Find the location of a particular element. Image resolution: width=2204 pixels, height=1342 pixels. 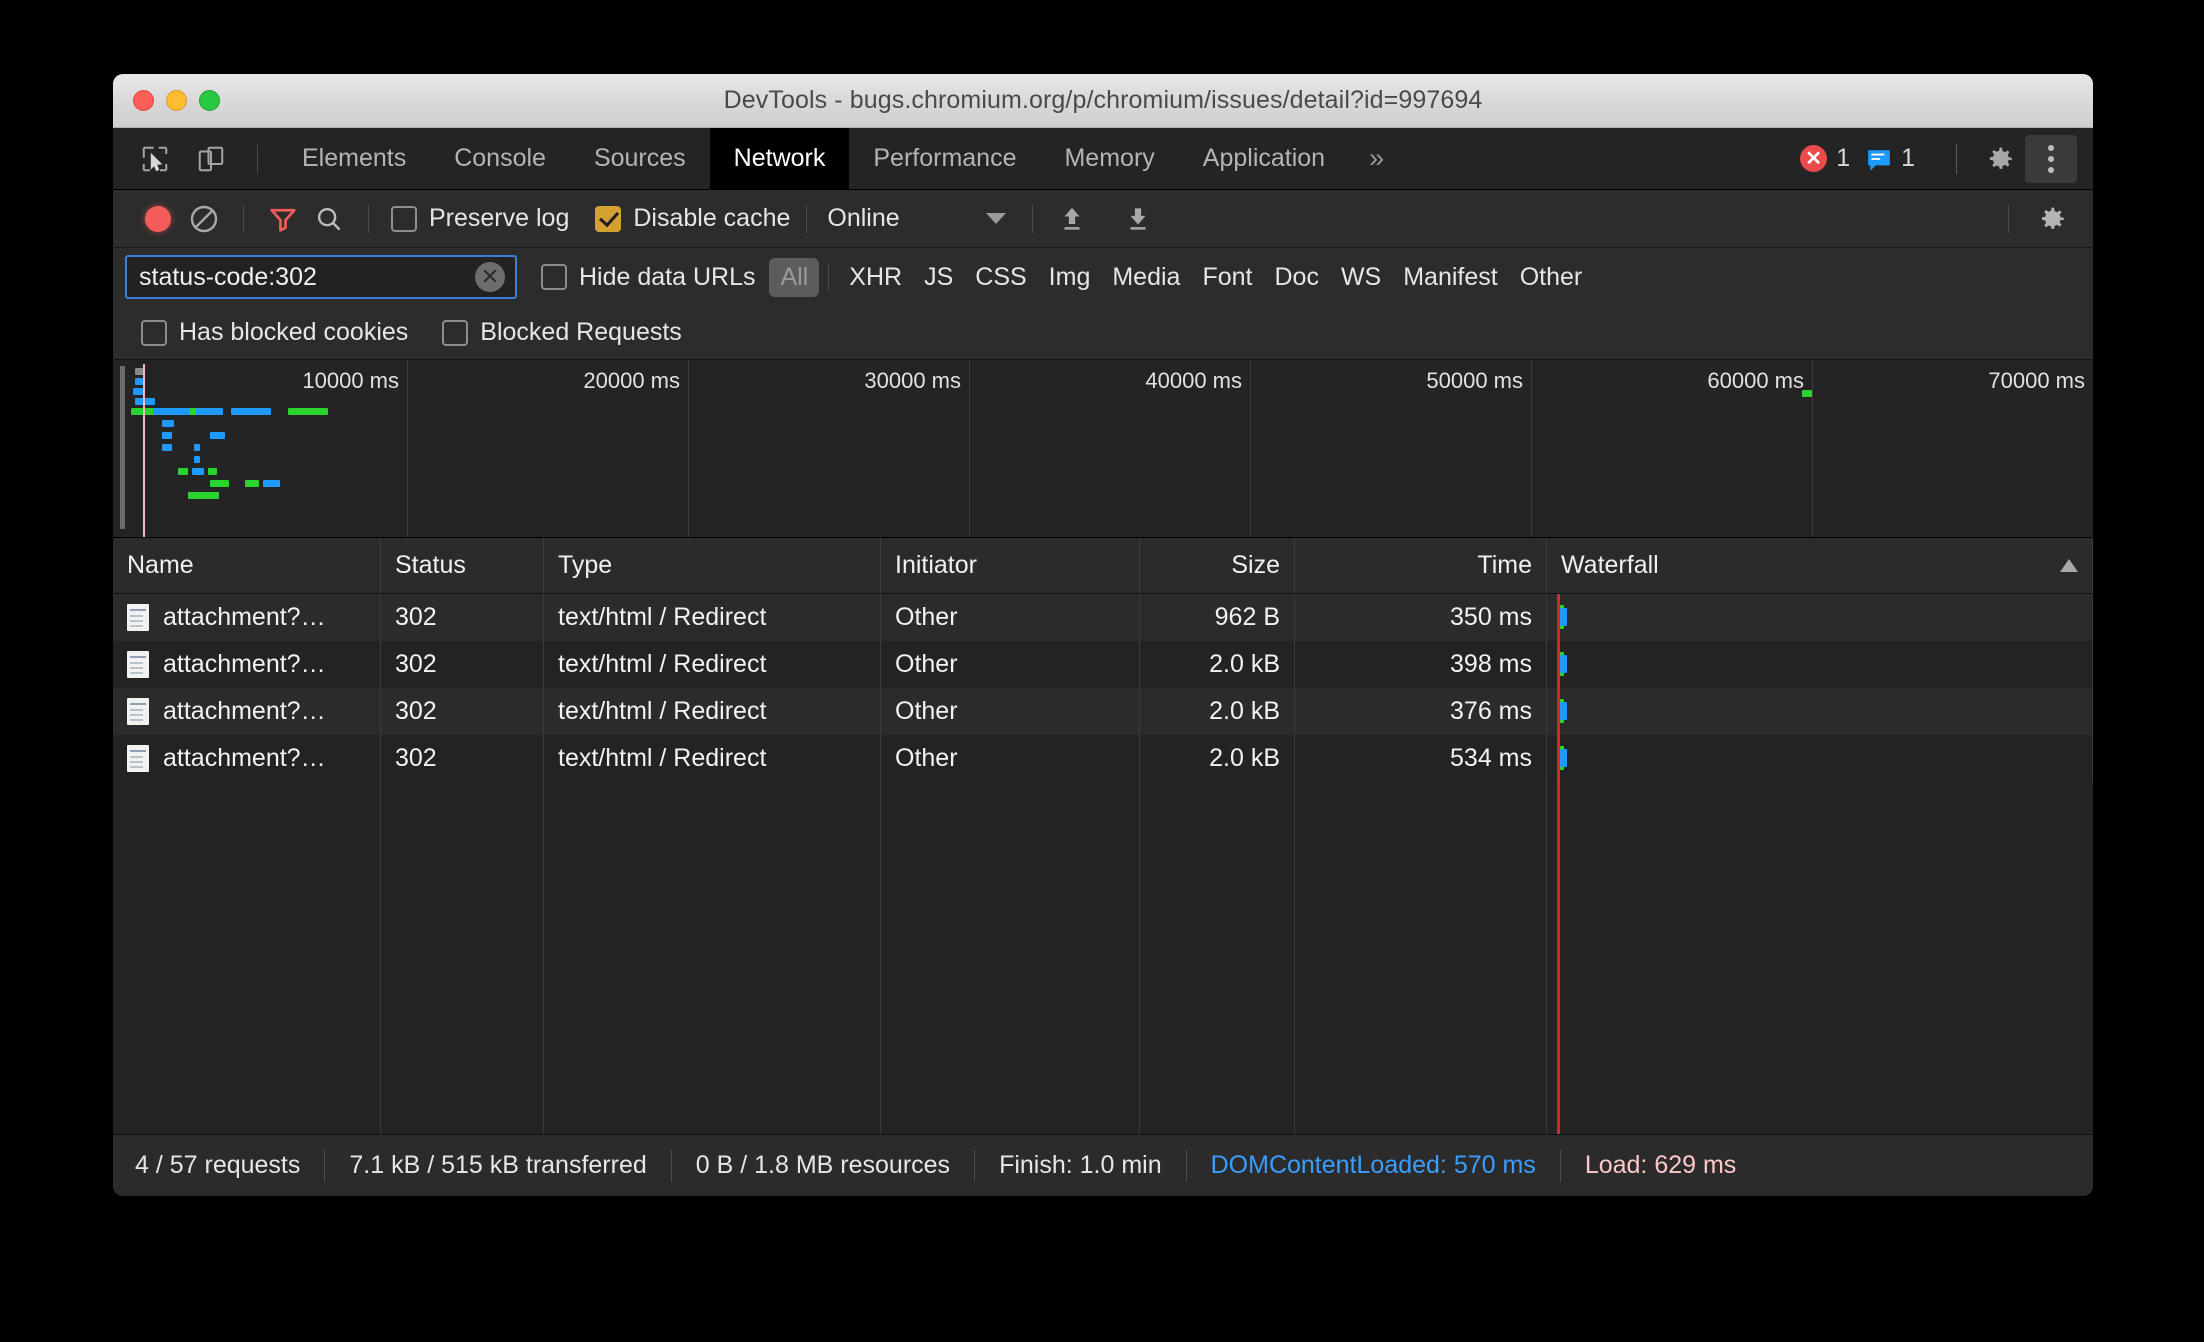

has-blocked-cookies-checkbox: Has blocked cookies is located at coordinates (274, 332).